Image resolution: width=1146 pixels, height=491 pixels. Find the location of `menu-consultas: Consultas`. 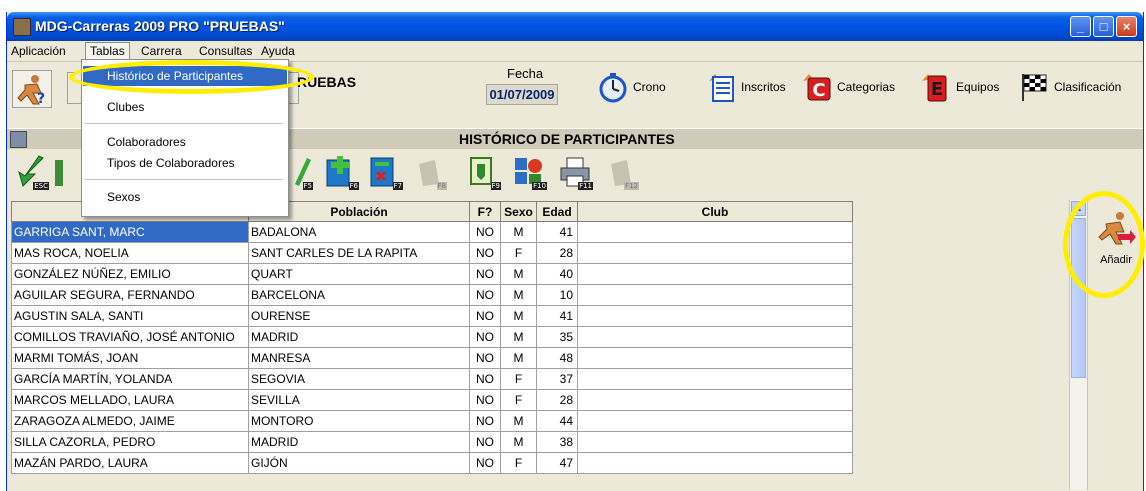

menu-consultas: Consultas is located at coordinates (225, 51).